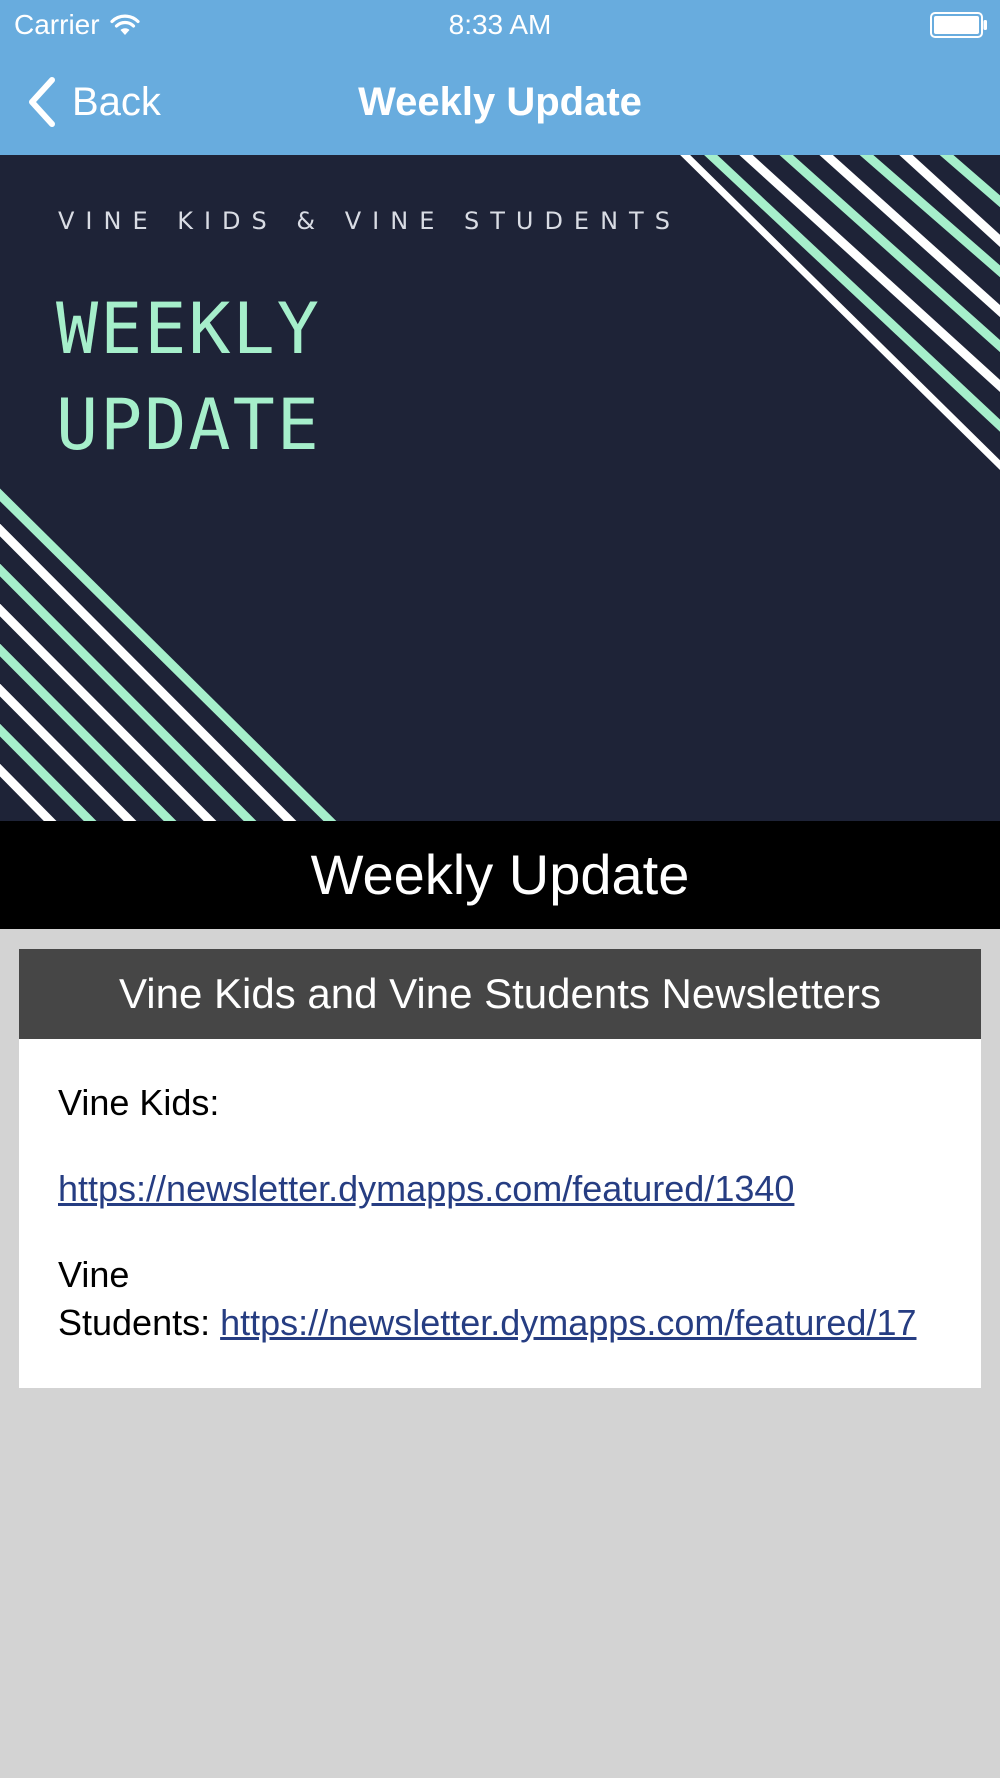 The height and width of the screenshot is (1778, 1000). Describe the element at coordinates (500, 102) in the screenshot. I see `nav-title: Weekly Update` at that location.